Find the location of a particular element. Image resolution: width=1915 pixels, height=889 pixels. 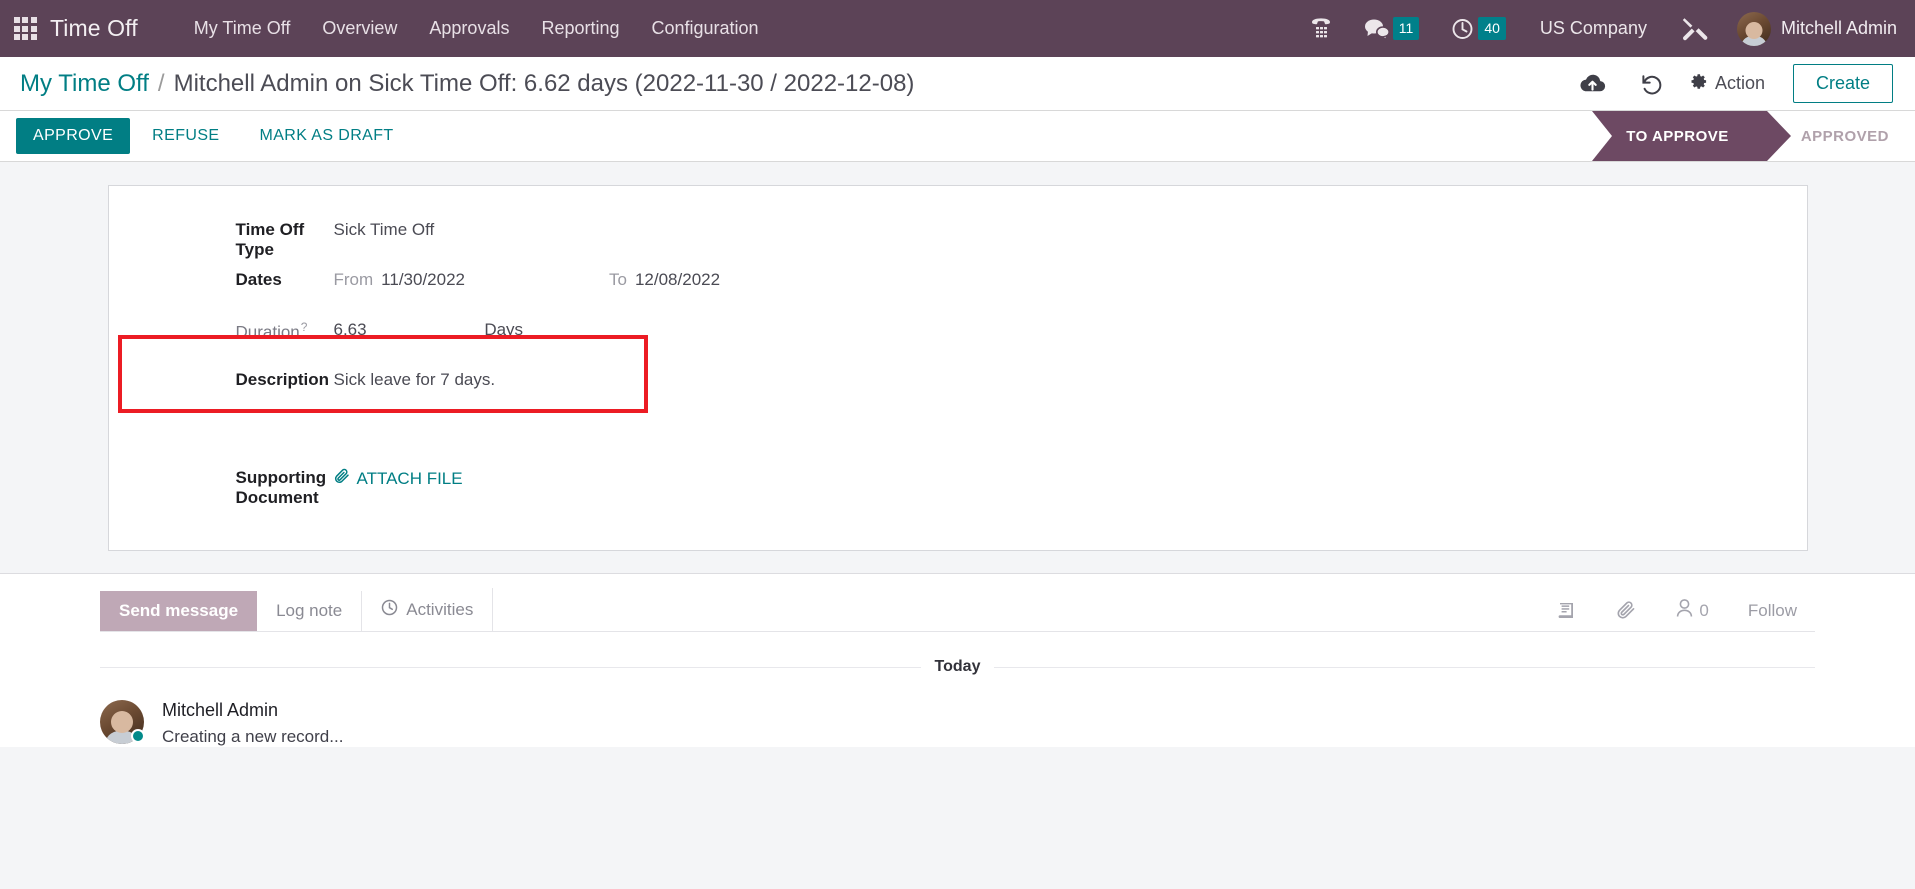

clock-outline-icon is located at coordinates (389, 609).